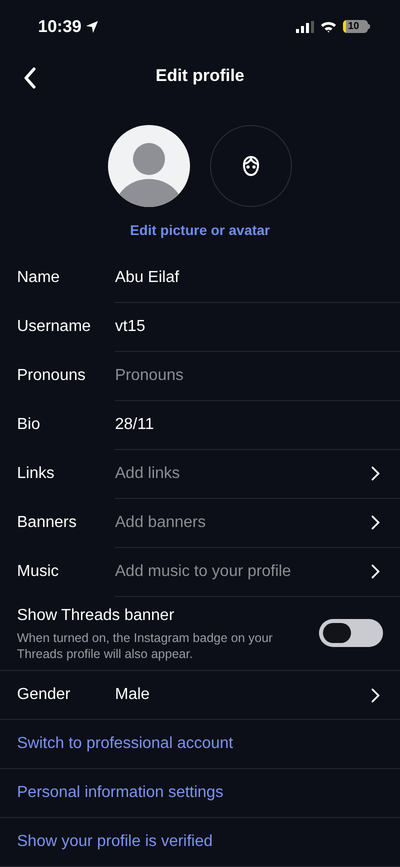 The image size is (400, 867). Describe the element at coordinates (125, 744) in the screenshot. I see `settings-link: Switch to professional account` at that location.